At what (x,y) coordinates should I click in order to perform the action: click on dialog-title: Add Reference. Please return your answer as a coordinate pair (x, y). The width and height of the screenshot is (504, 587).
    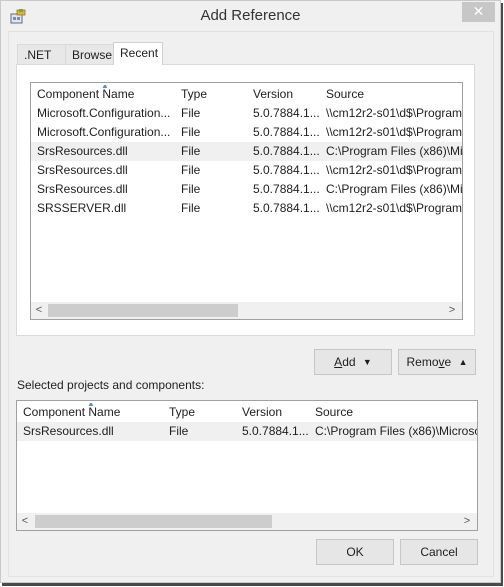
    Looking at the image, I should click on (250, 15).